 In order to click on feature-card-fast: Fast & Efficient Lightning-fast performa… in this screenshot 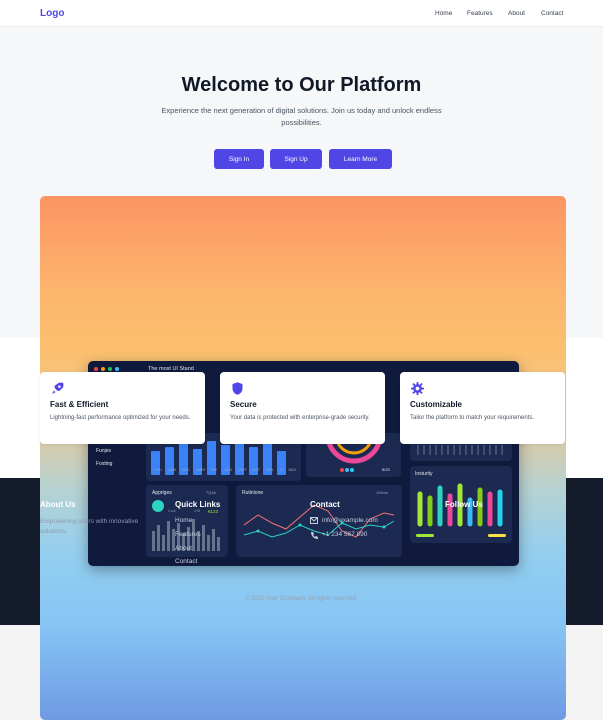, I will do `click(122, 408)`.